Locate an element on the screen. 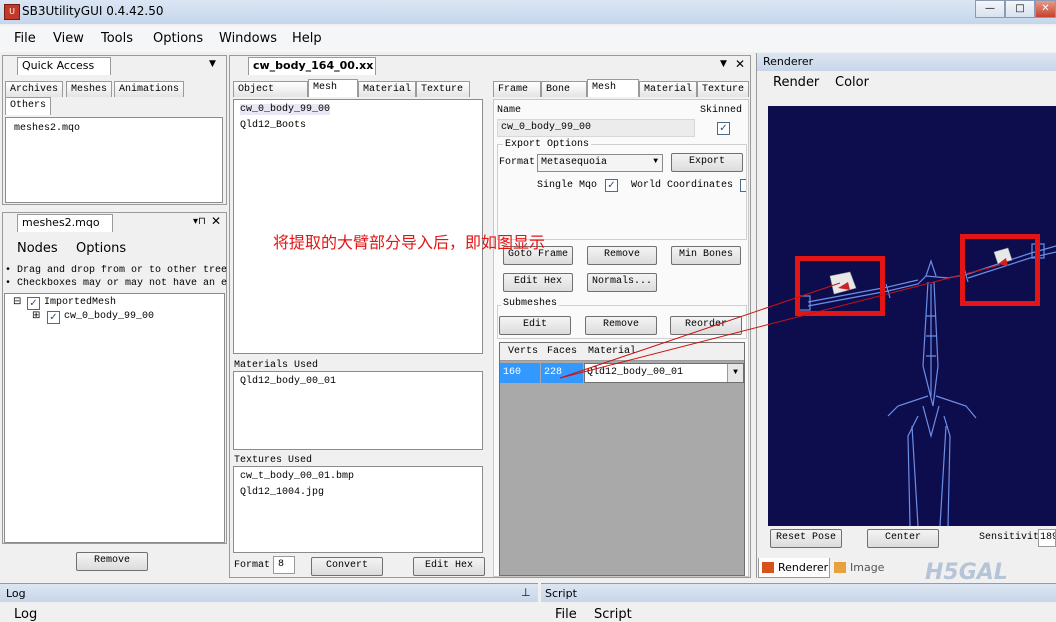  tree-node-label: ImportedMesh is located at coordinates (80, 302).